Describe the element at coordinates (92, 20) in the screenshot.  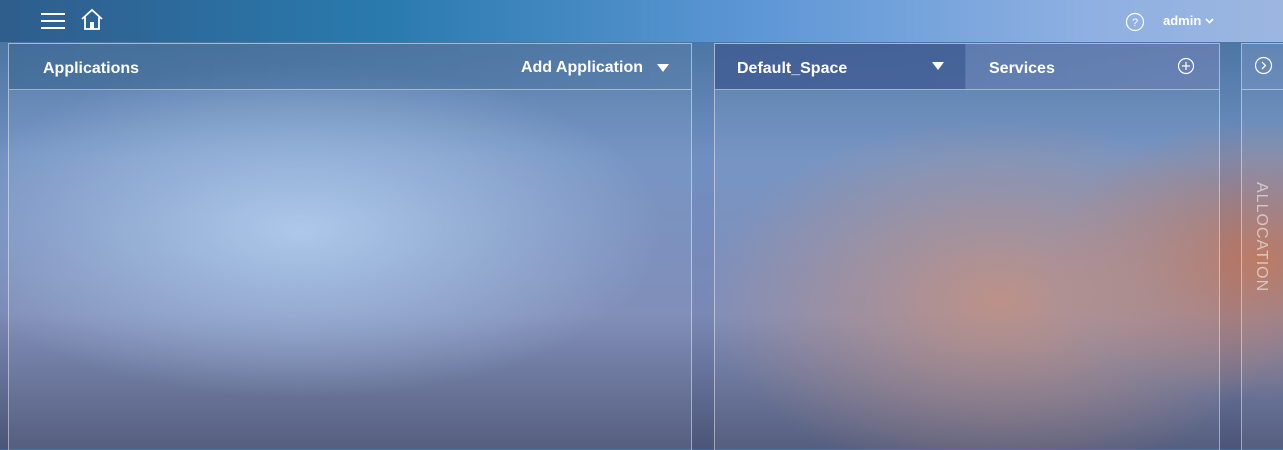
I see `home-icon` at that location.